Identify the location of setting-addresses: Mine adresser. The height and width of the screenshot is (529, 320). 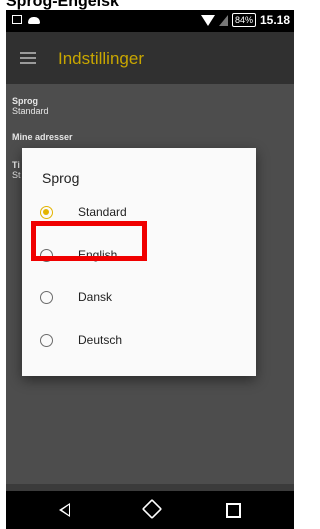
(42, 137).